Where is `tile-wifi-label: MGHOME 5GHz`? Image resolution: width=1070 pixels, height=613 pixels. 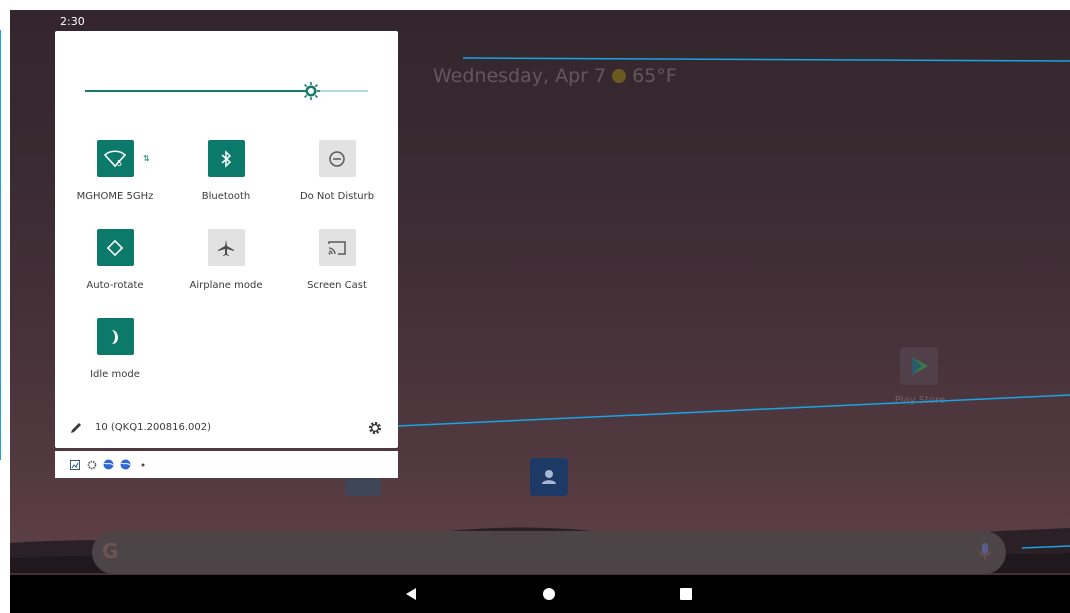 tile-wifi-label: MGHOME 5GHz is located at coordinates (115, 196).